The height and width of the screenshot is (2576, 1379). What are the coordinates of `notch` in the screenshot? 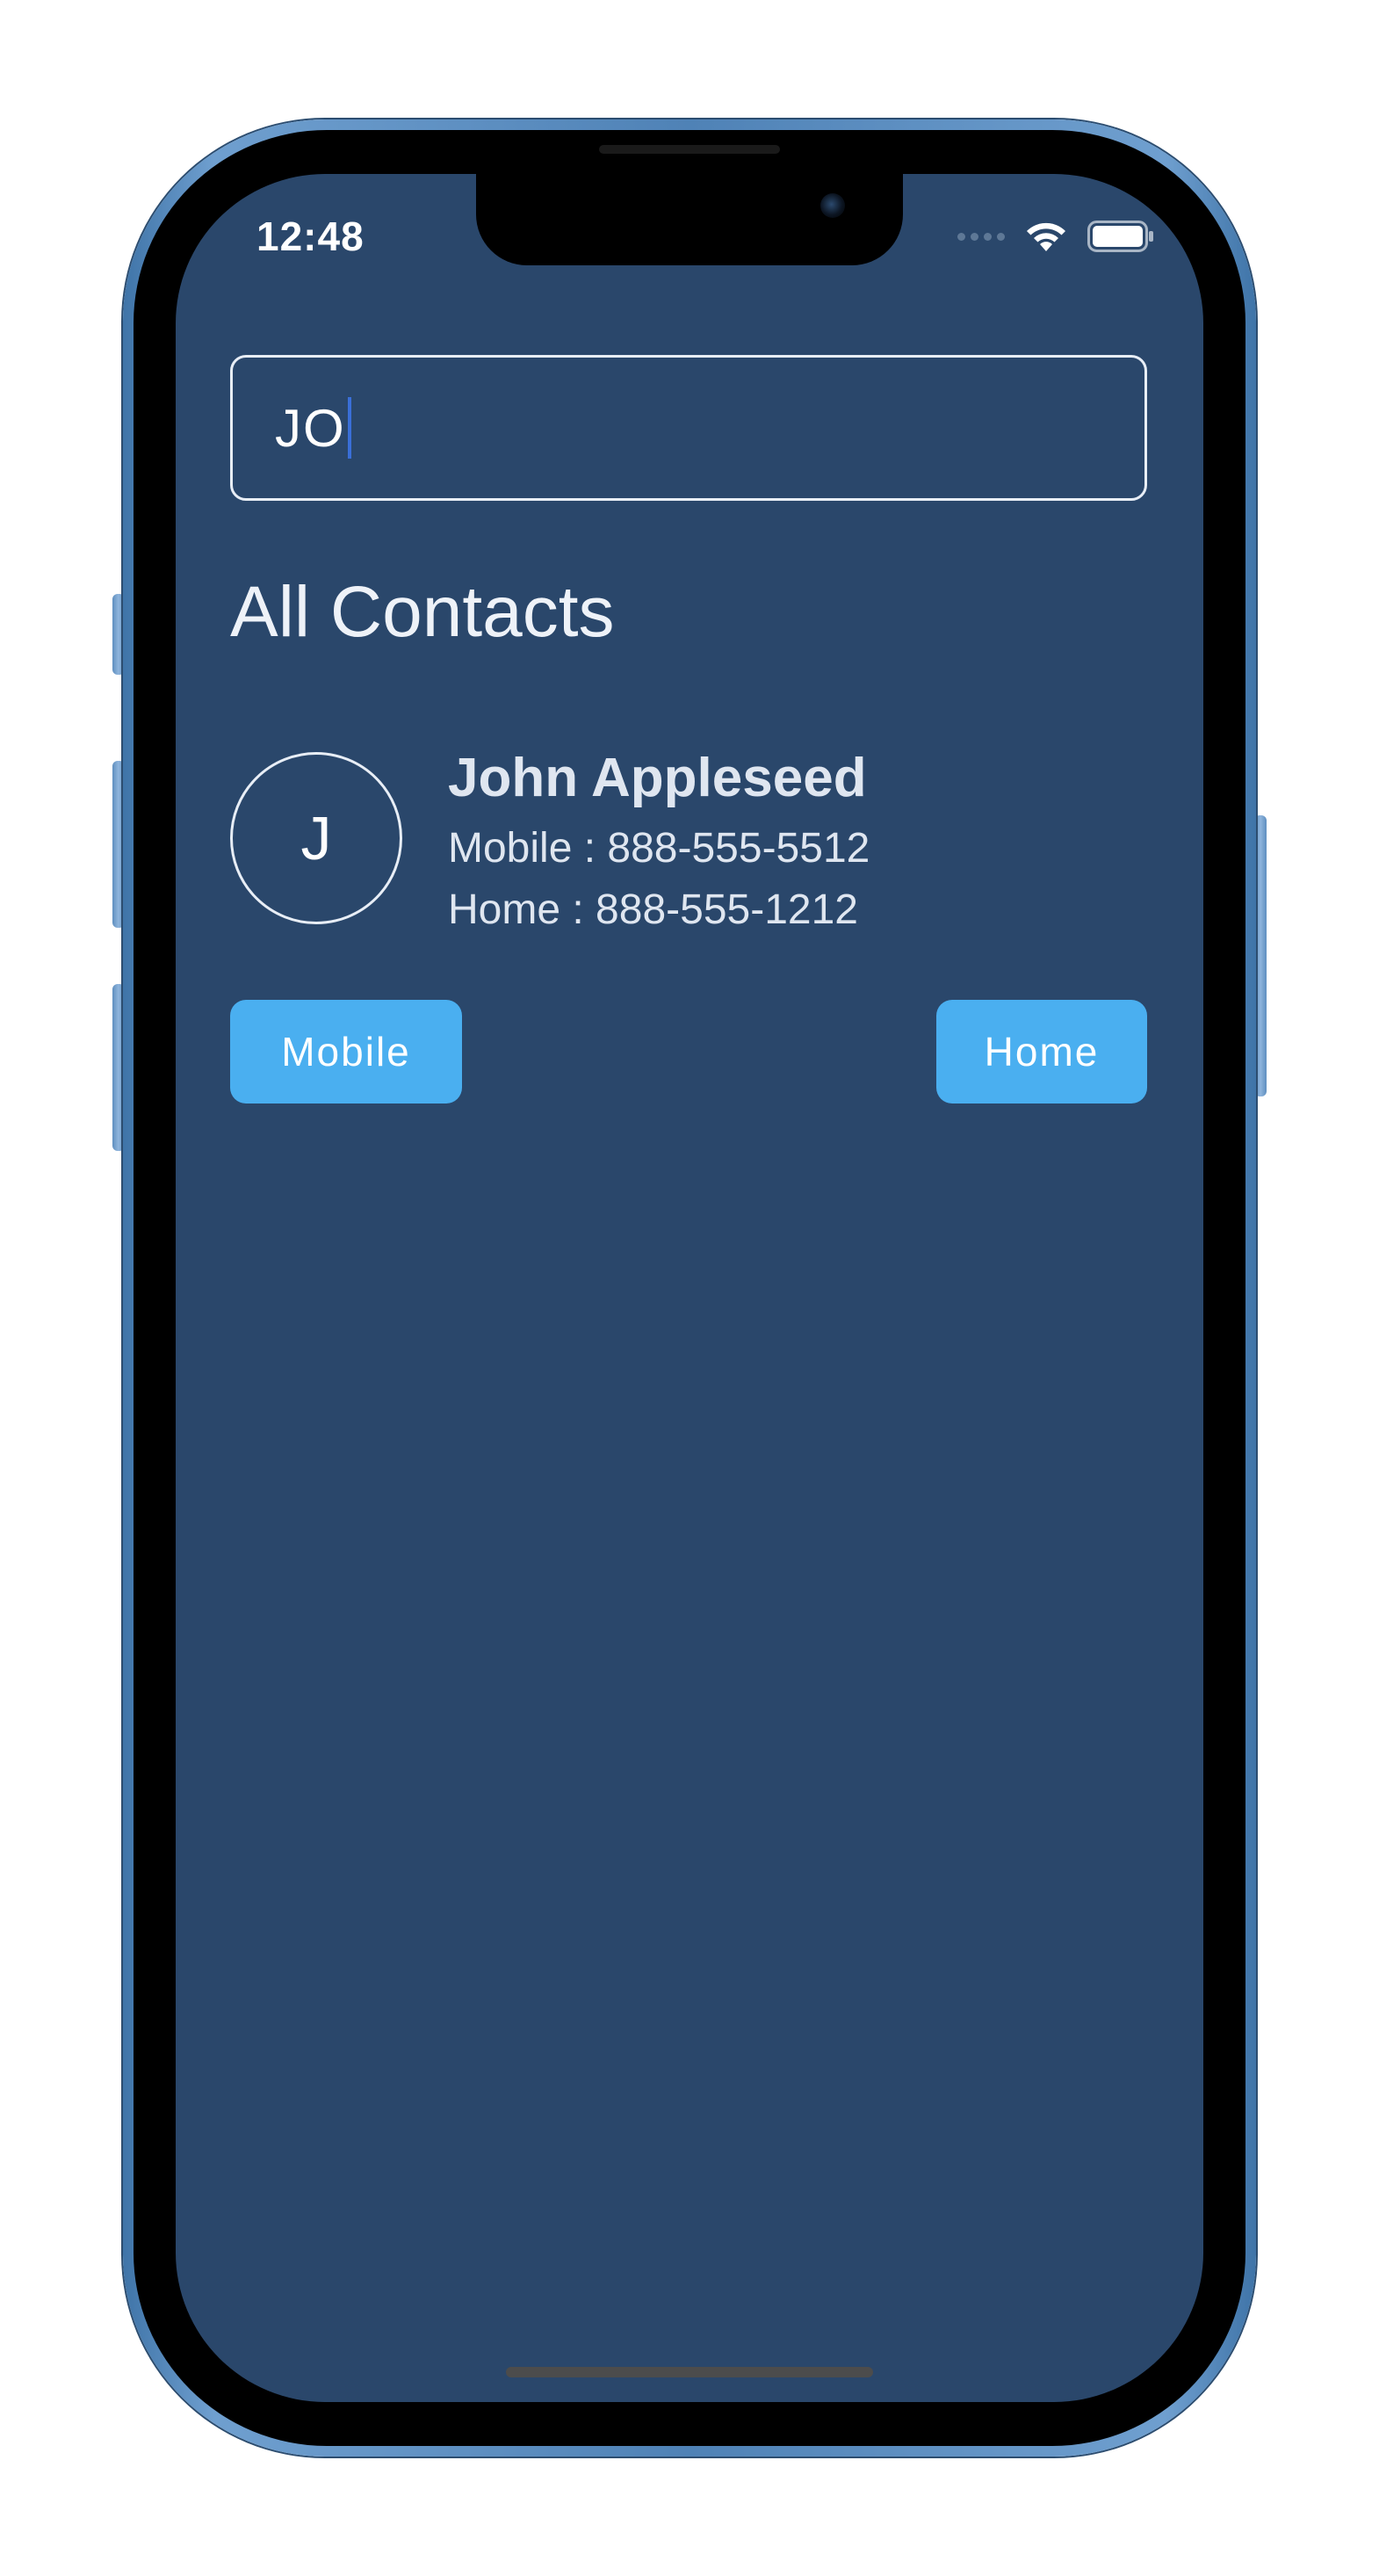 It's located at (689, 219).